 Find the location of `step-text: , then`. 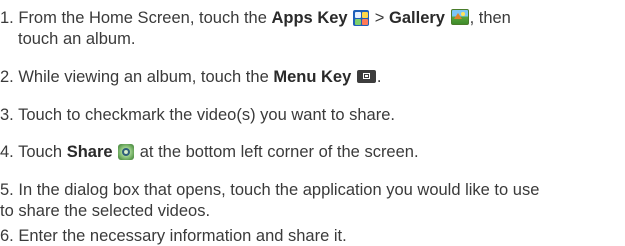

step-text: , then is located at coordinates (490, 18).